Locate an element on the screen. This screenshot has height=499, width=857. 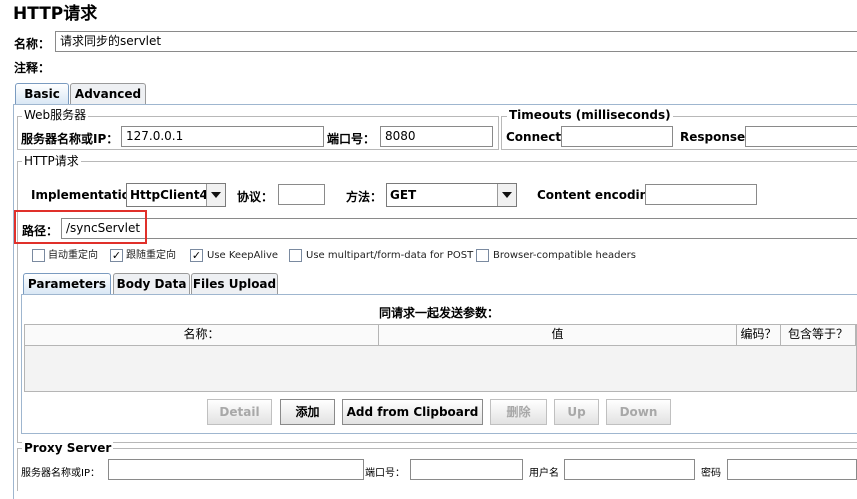
timeouts-group-title: Timeouts (milliseconds) is located at coordinates (590, 115).